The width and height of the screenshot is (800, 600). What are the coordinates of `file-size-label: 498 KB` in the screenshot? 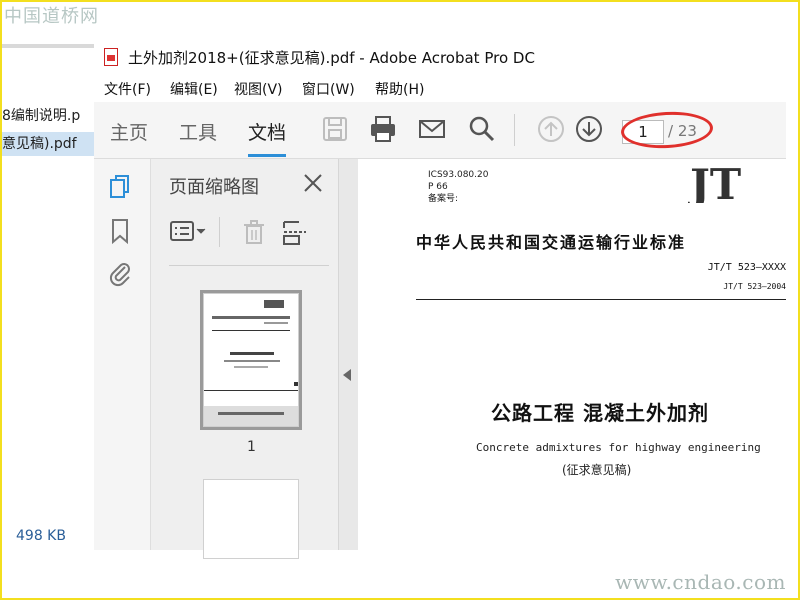 It's located at (41, 536).